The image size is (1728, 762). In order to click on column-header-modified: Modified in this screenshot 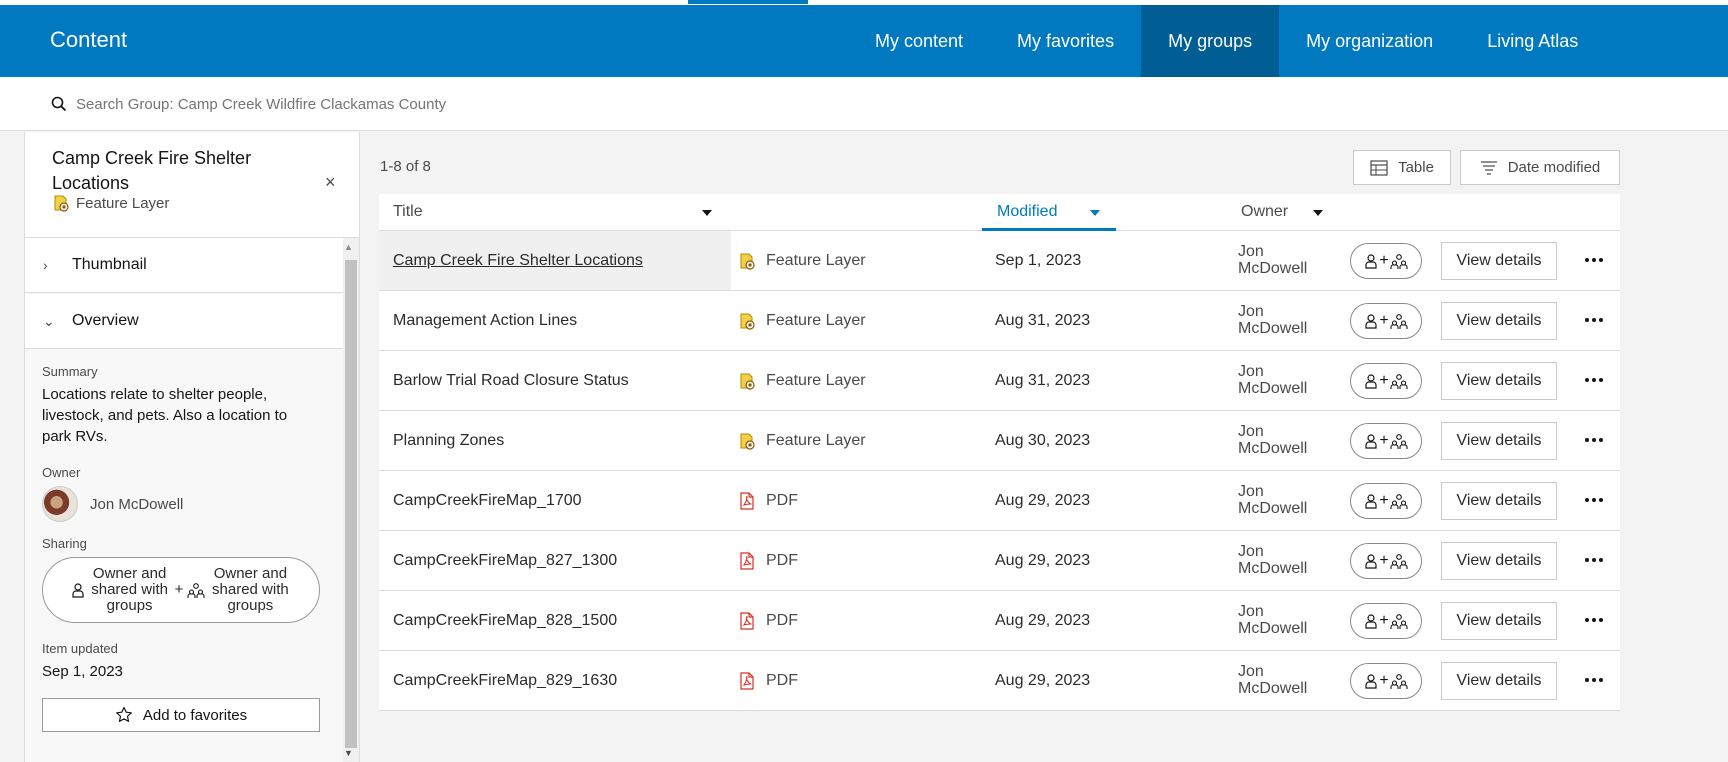, I will do `click(1027, 212)`.